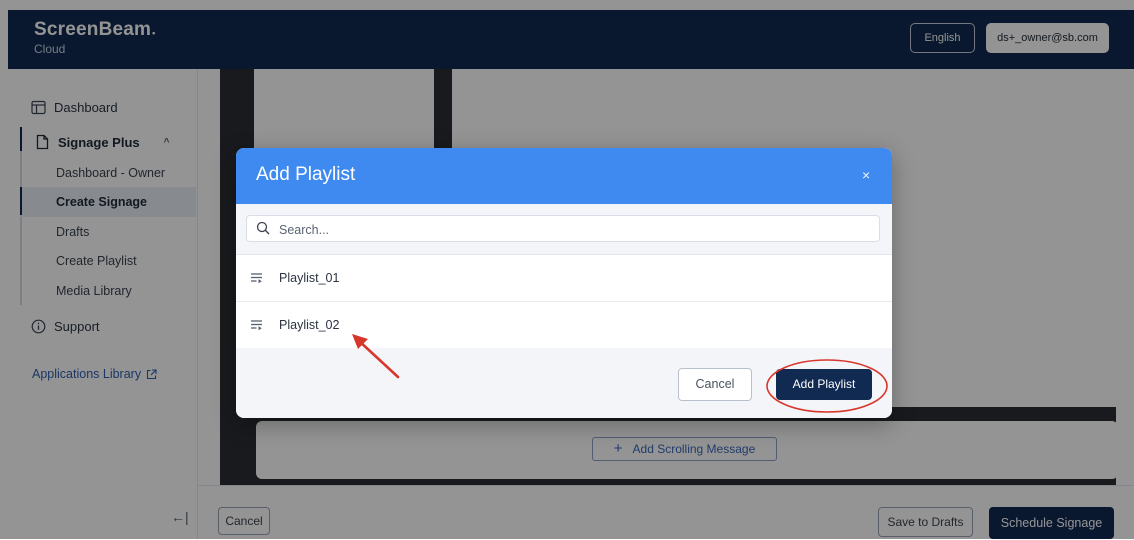  What do you see at coordinates (827, 386) in the screenshot?
I see `highlight-circle-annotation` at bounding box center [827, 386].